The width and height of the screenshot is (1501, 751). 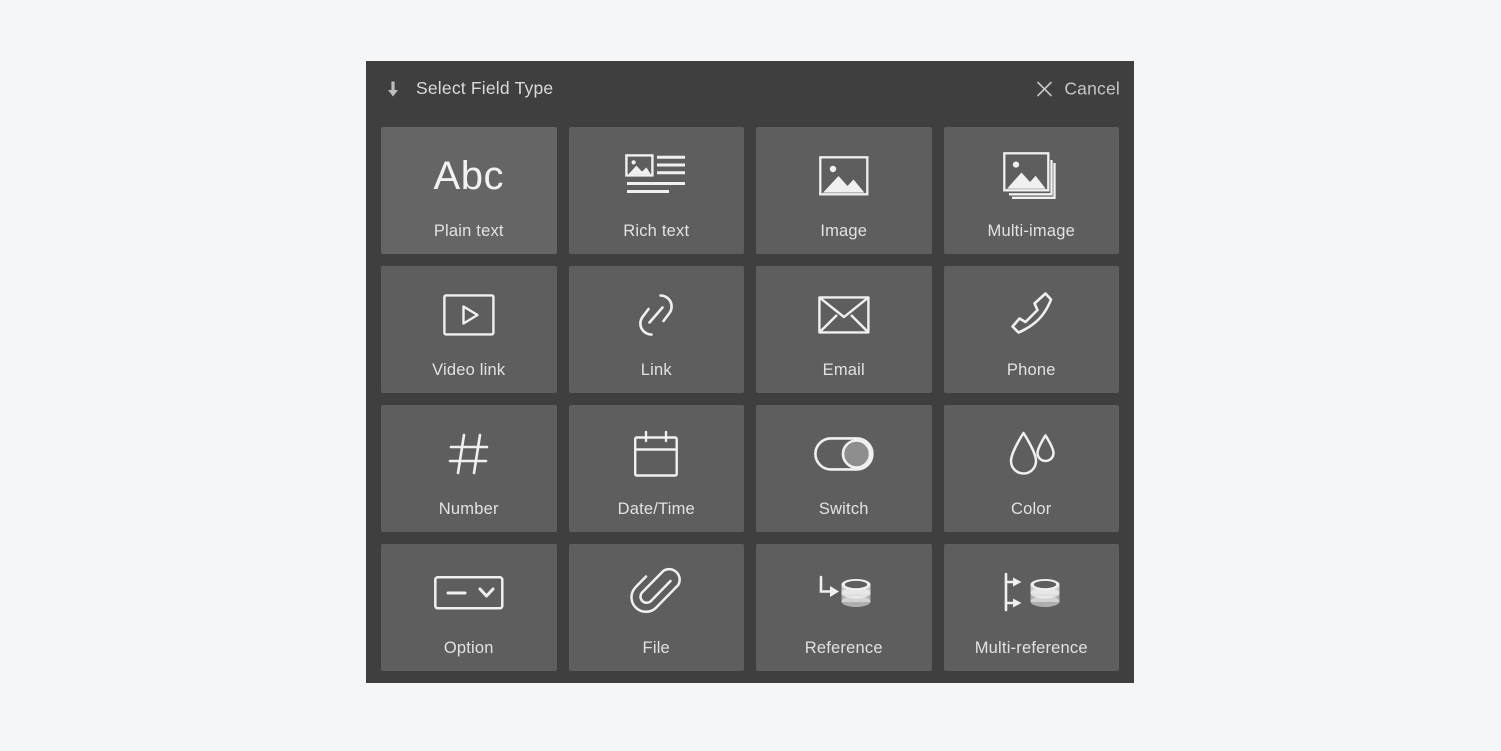 I want to click on database-branch-icon, so click(x=1031, y=593).